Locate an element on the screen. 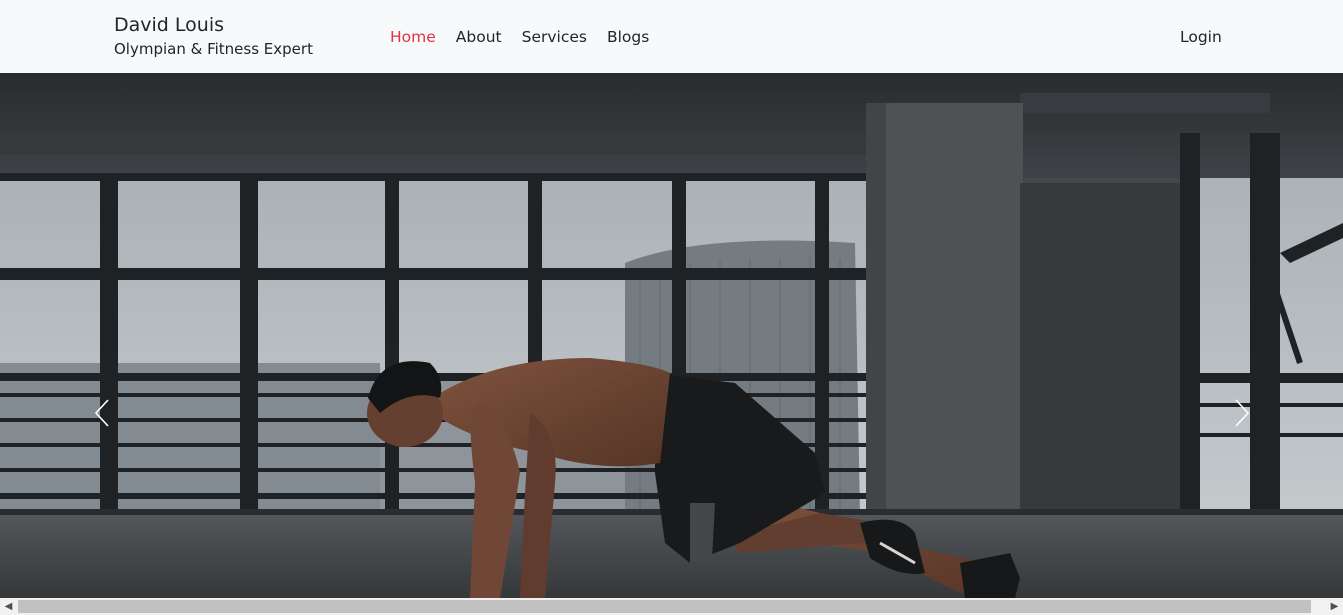 The width and height of the screenshot is (1343, 615). carousel-next-button is located at coordinates (1241, 413).